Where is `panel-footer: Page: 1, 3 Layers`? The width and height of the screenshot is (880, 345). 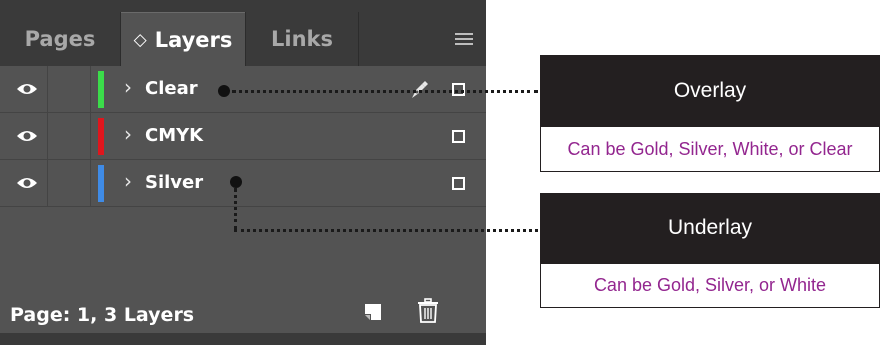 panel-footer: Page: 1, 3 Layers is located at coordinates (243, 312).